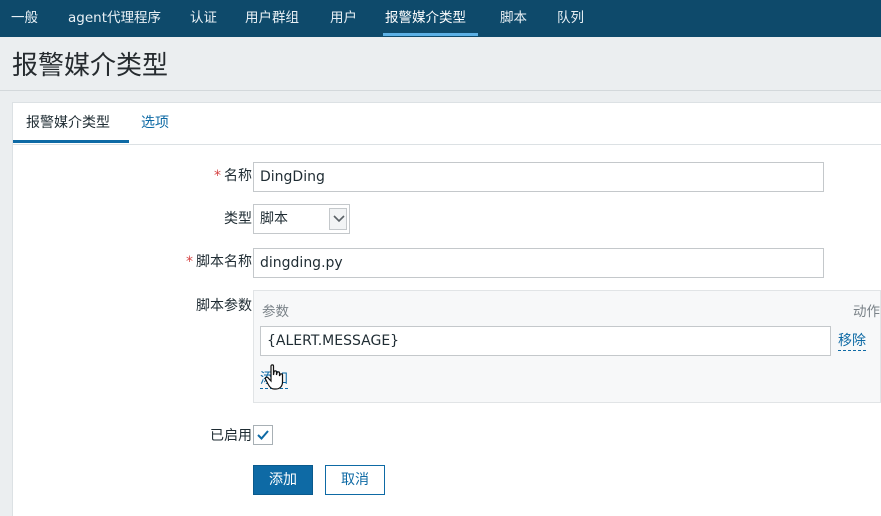 The height and width of the screenshot is (516, 881). Describe the element at coordinates (283, 480) in the screenshot. I see `add-button: 添加` at that location.